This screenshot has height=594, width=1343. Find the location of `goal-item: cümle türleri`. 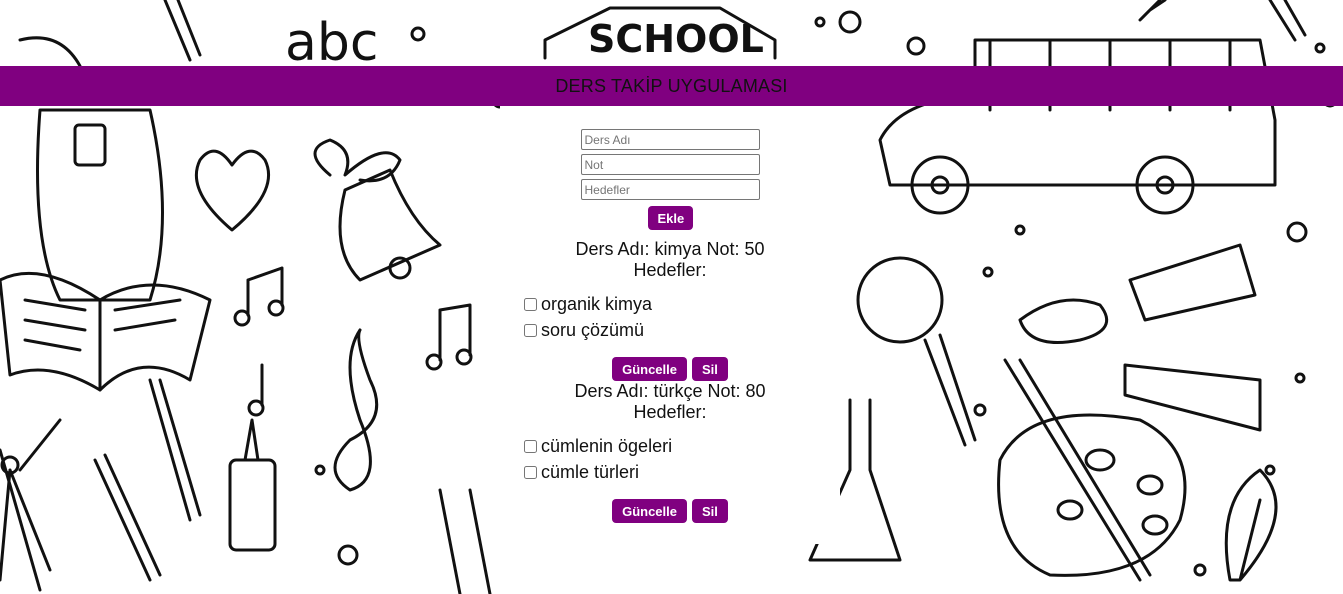

goal-item: cümle türleri is located at coordinates (681, 472).